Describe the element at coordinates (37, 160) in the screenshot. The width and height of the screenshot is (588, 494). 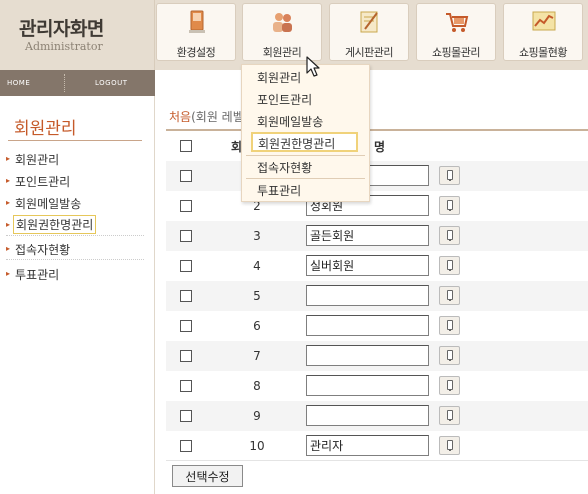
I see `sidebar-item-label: 회원관리` at that location.